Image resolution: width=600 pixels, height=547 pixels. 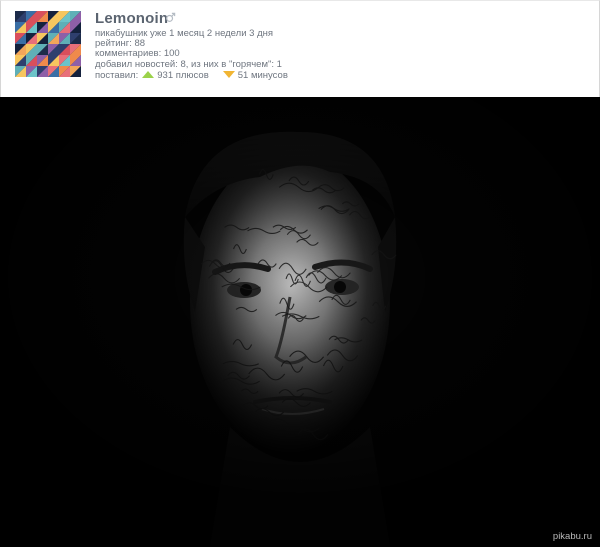 What do you see at coordinates (228, 75) in the screenshot?
I see `downvote-triangle-icon` at bounding box center [228, 75].